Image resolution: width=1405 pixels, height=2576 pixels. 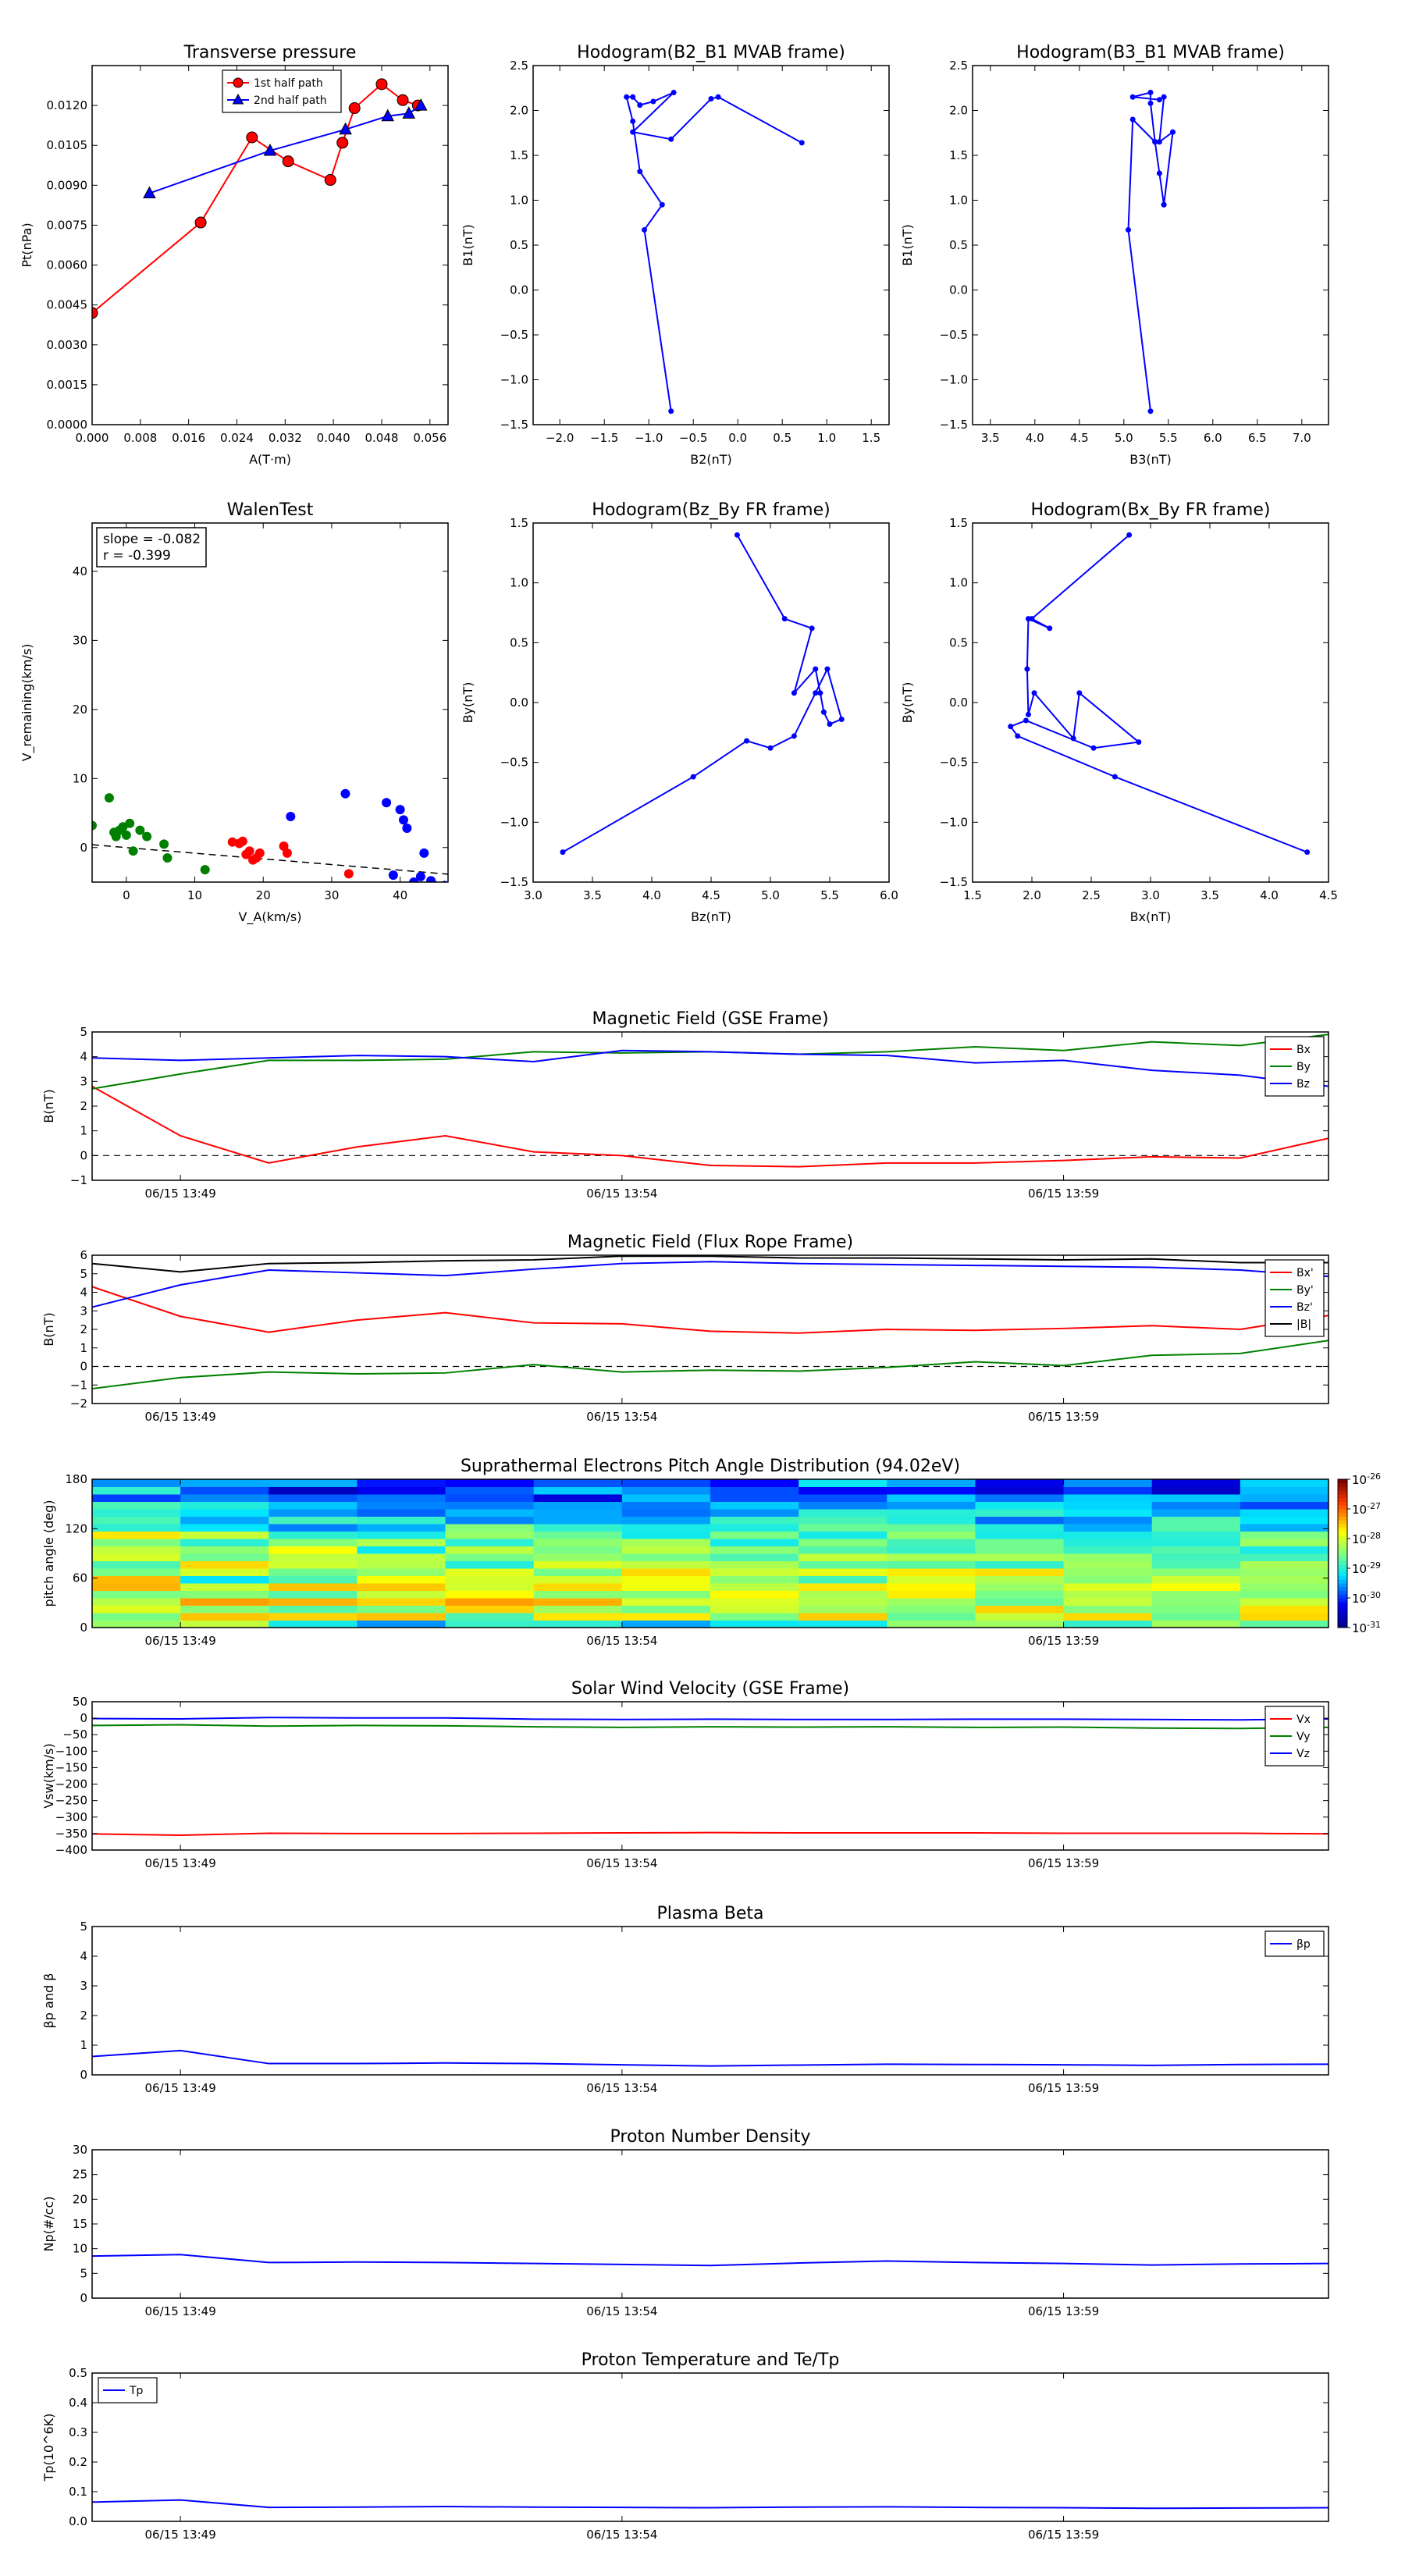 What do you see at coordinates (519, 703) in the screenshot?
I see `y-tick-label: 0.0` at bounding box center [519, 703].